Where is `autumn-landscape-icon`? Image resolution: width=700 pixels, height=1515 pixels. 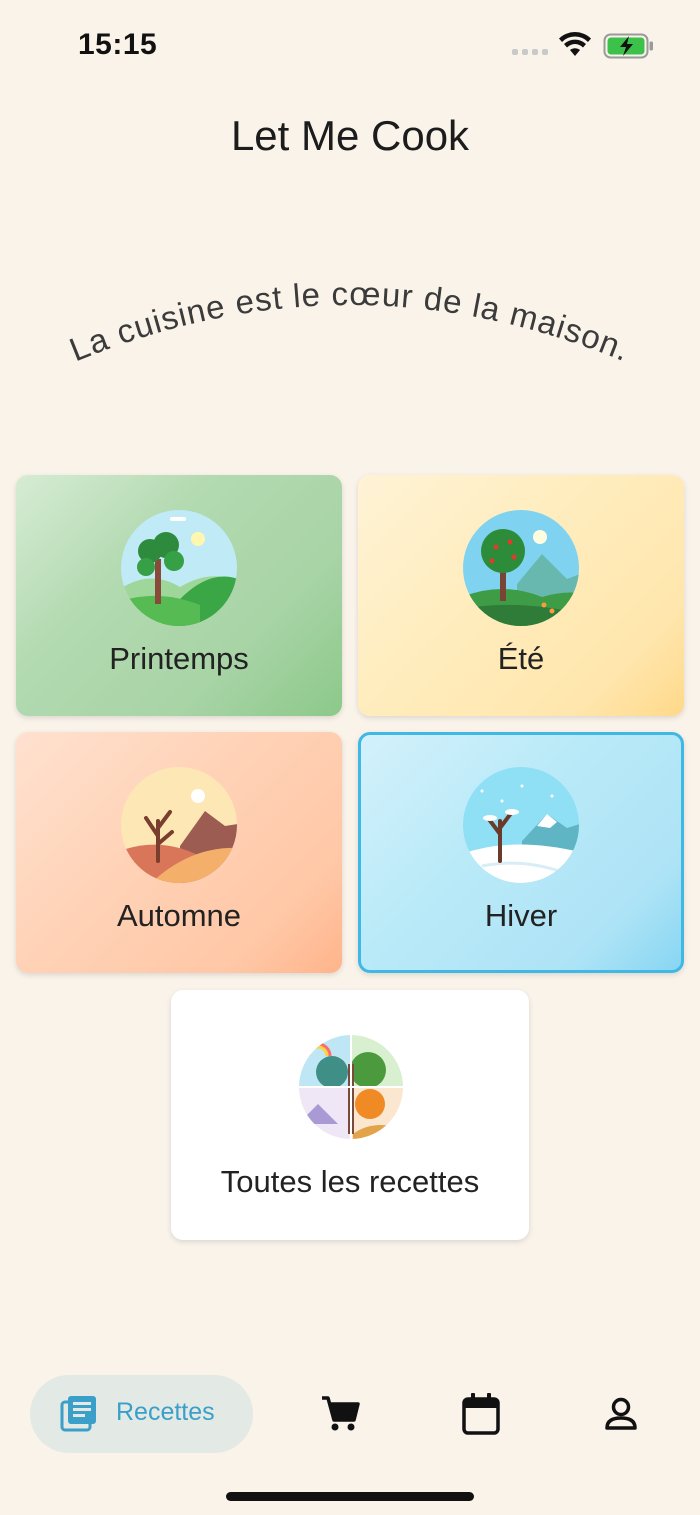
autumn-landscape-icon is located at coordinates (179, 825).